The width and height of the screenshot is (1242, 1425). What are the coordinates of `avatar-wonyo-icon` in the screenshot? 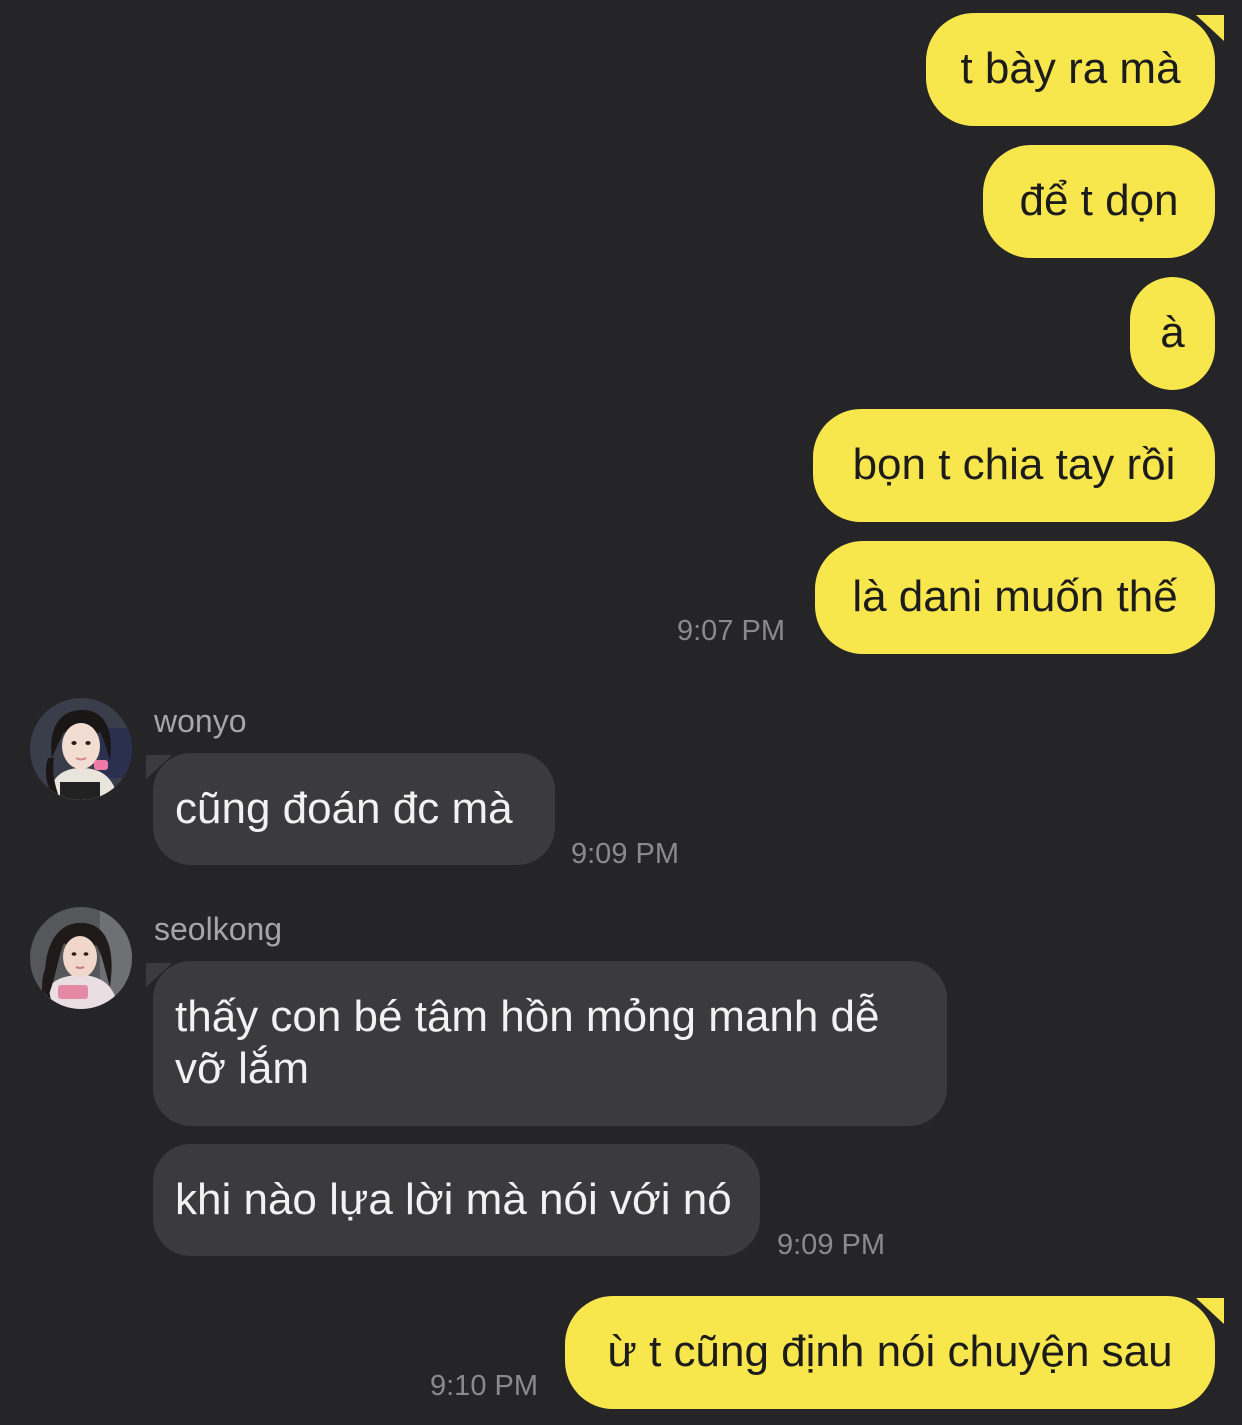 It's located at (81, 749).